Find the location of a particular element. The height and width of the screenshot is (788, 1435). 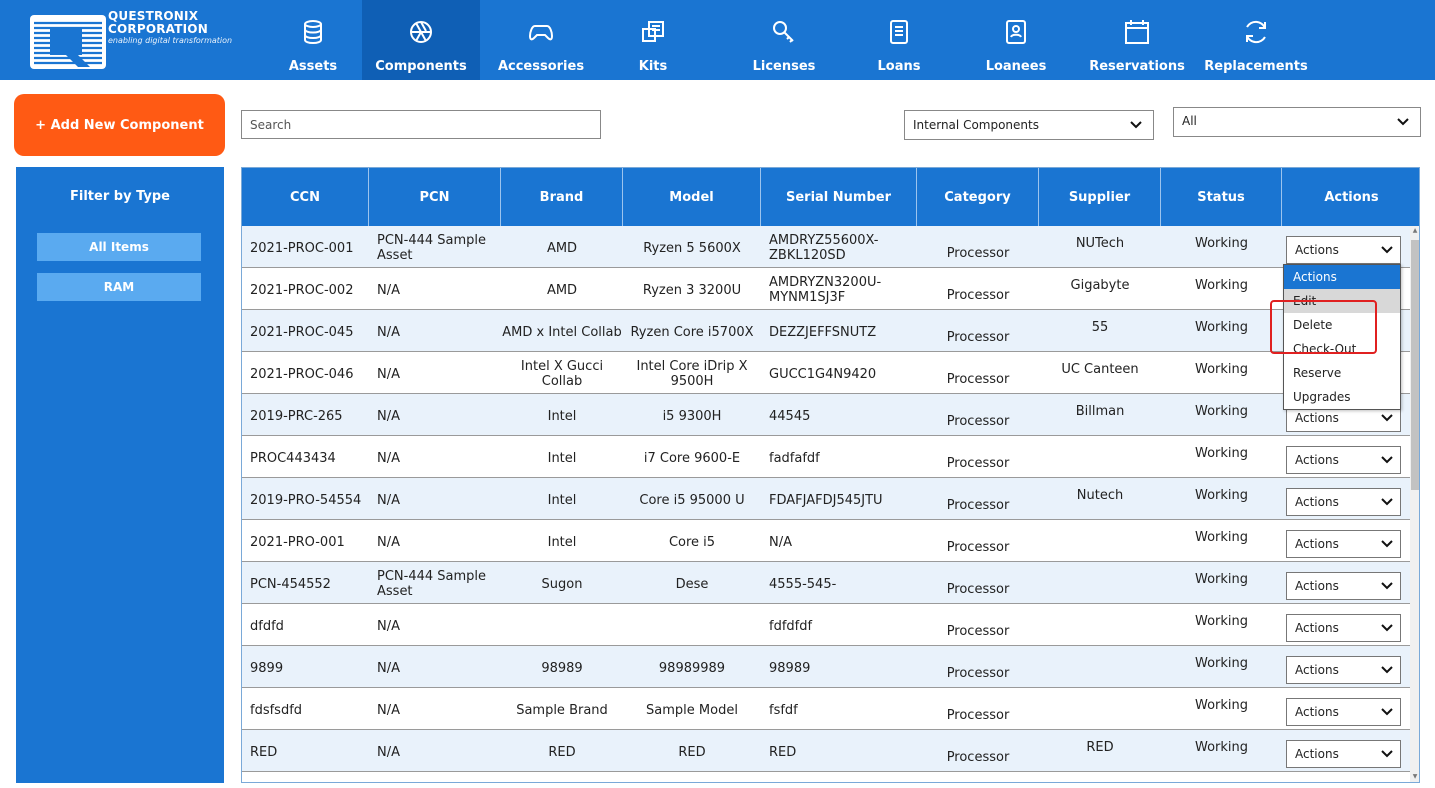

column-header-category: Category is located at coordinates (978, 197).